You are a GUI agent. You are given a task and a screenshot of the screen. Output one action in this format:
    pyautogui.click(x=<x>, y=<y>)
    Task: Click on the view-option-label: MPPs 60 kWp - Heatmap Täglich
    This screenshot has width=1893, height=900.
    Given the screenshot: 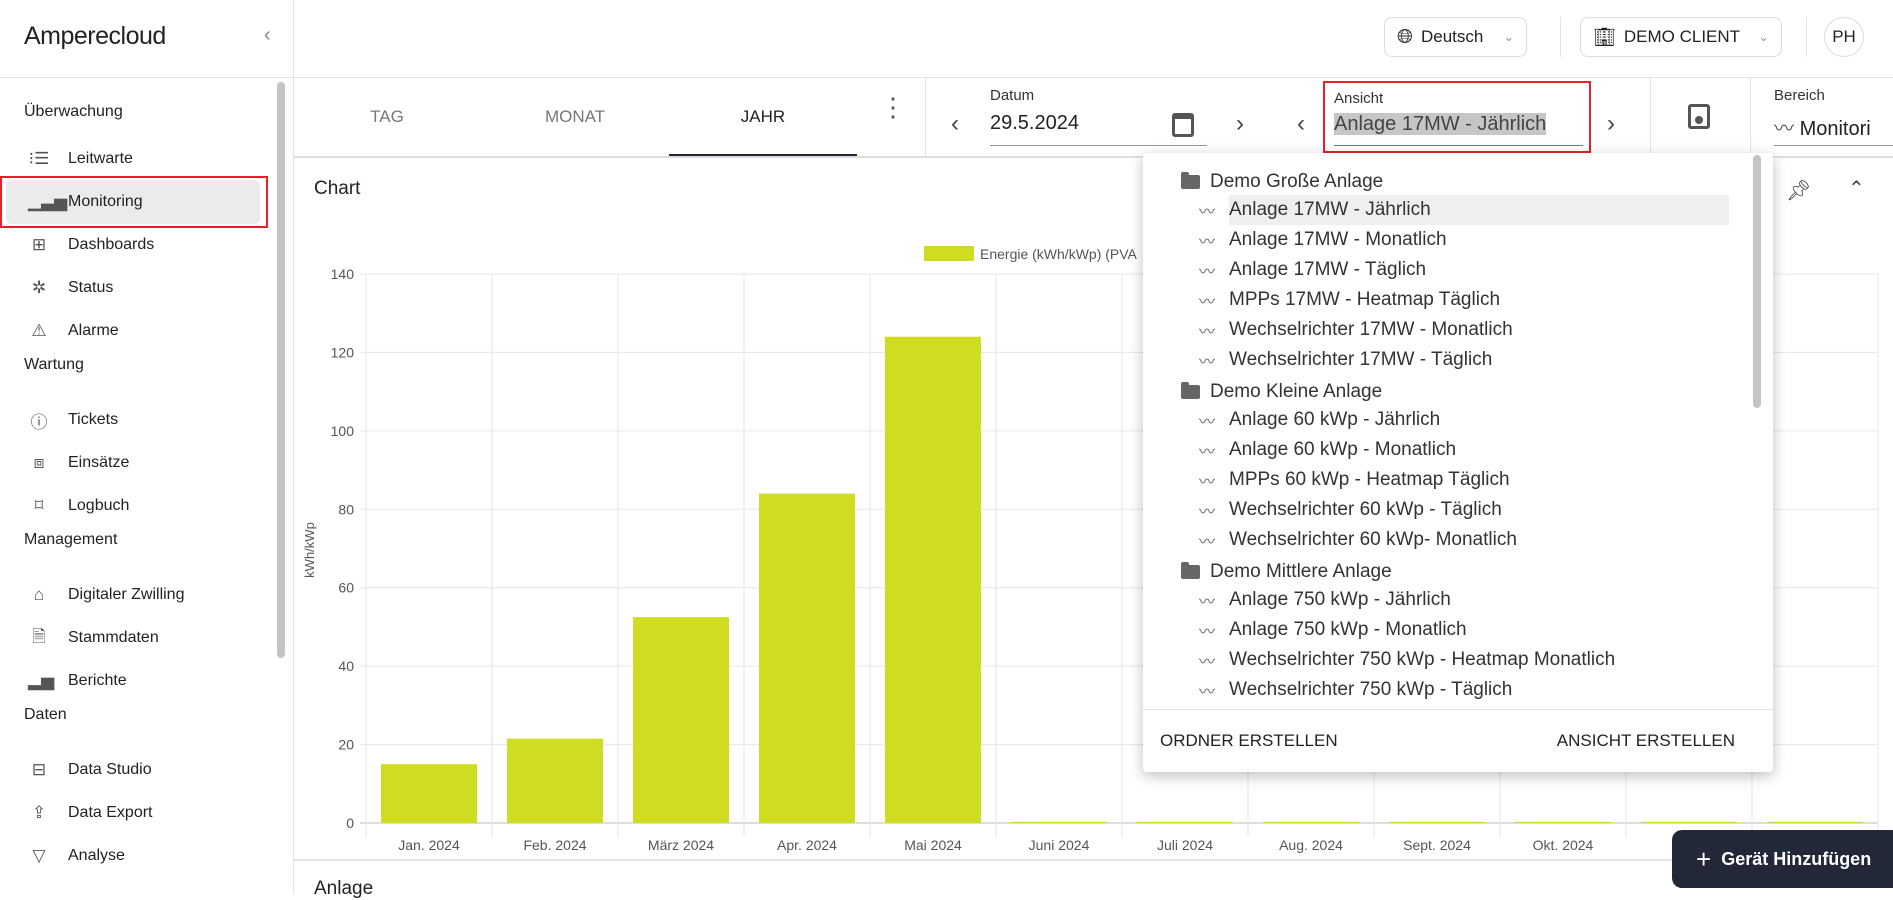 What is the action you would take?
    pyautogui.click(x=1369, y=479)
    